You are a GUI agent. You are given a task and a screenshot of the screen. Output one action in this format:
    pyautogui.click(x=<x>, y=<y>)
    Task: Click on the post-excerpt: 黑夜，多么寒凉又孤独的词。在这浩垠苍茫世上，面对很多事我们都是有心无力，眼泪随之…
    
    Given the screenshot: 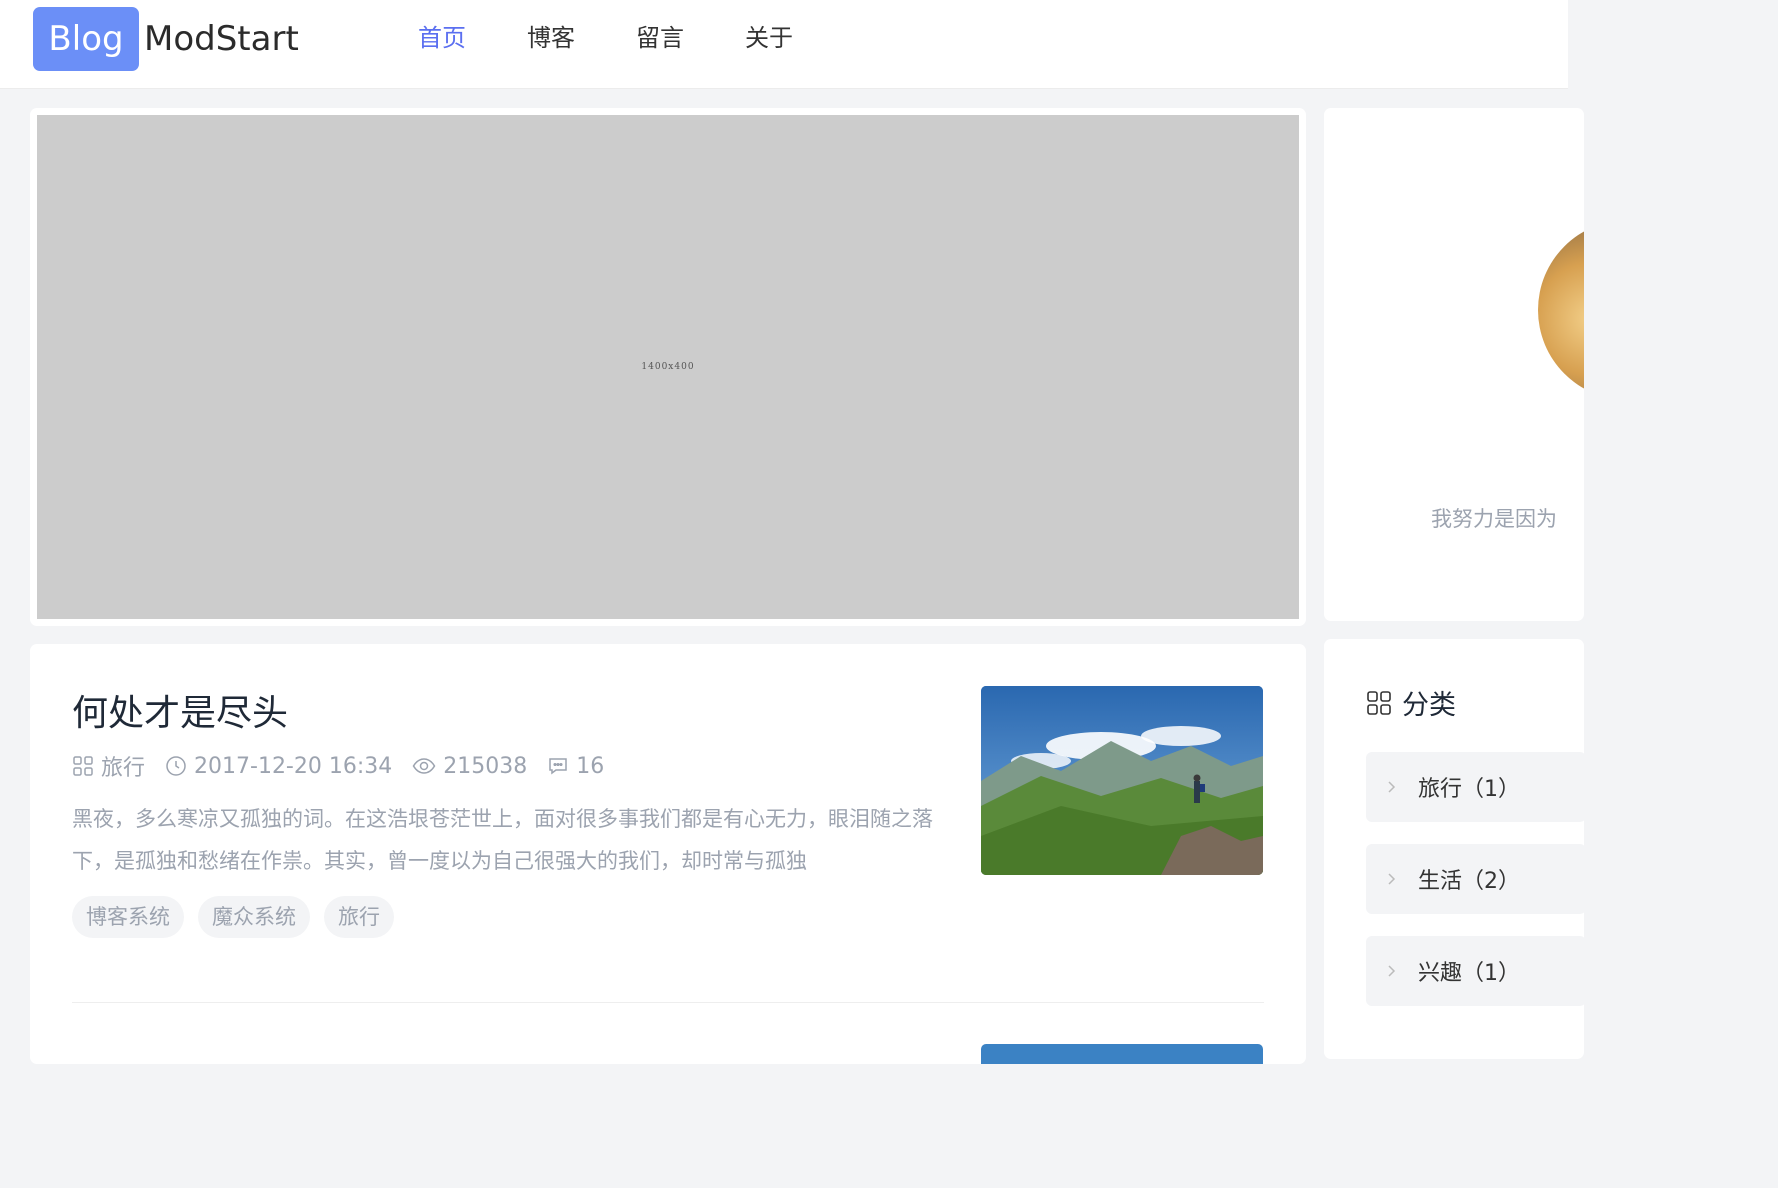 What is the action you would take?
    pyautogui.click(x=502, y=840)
    